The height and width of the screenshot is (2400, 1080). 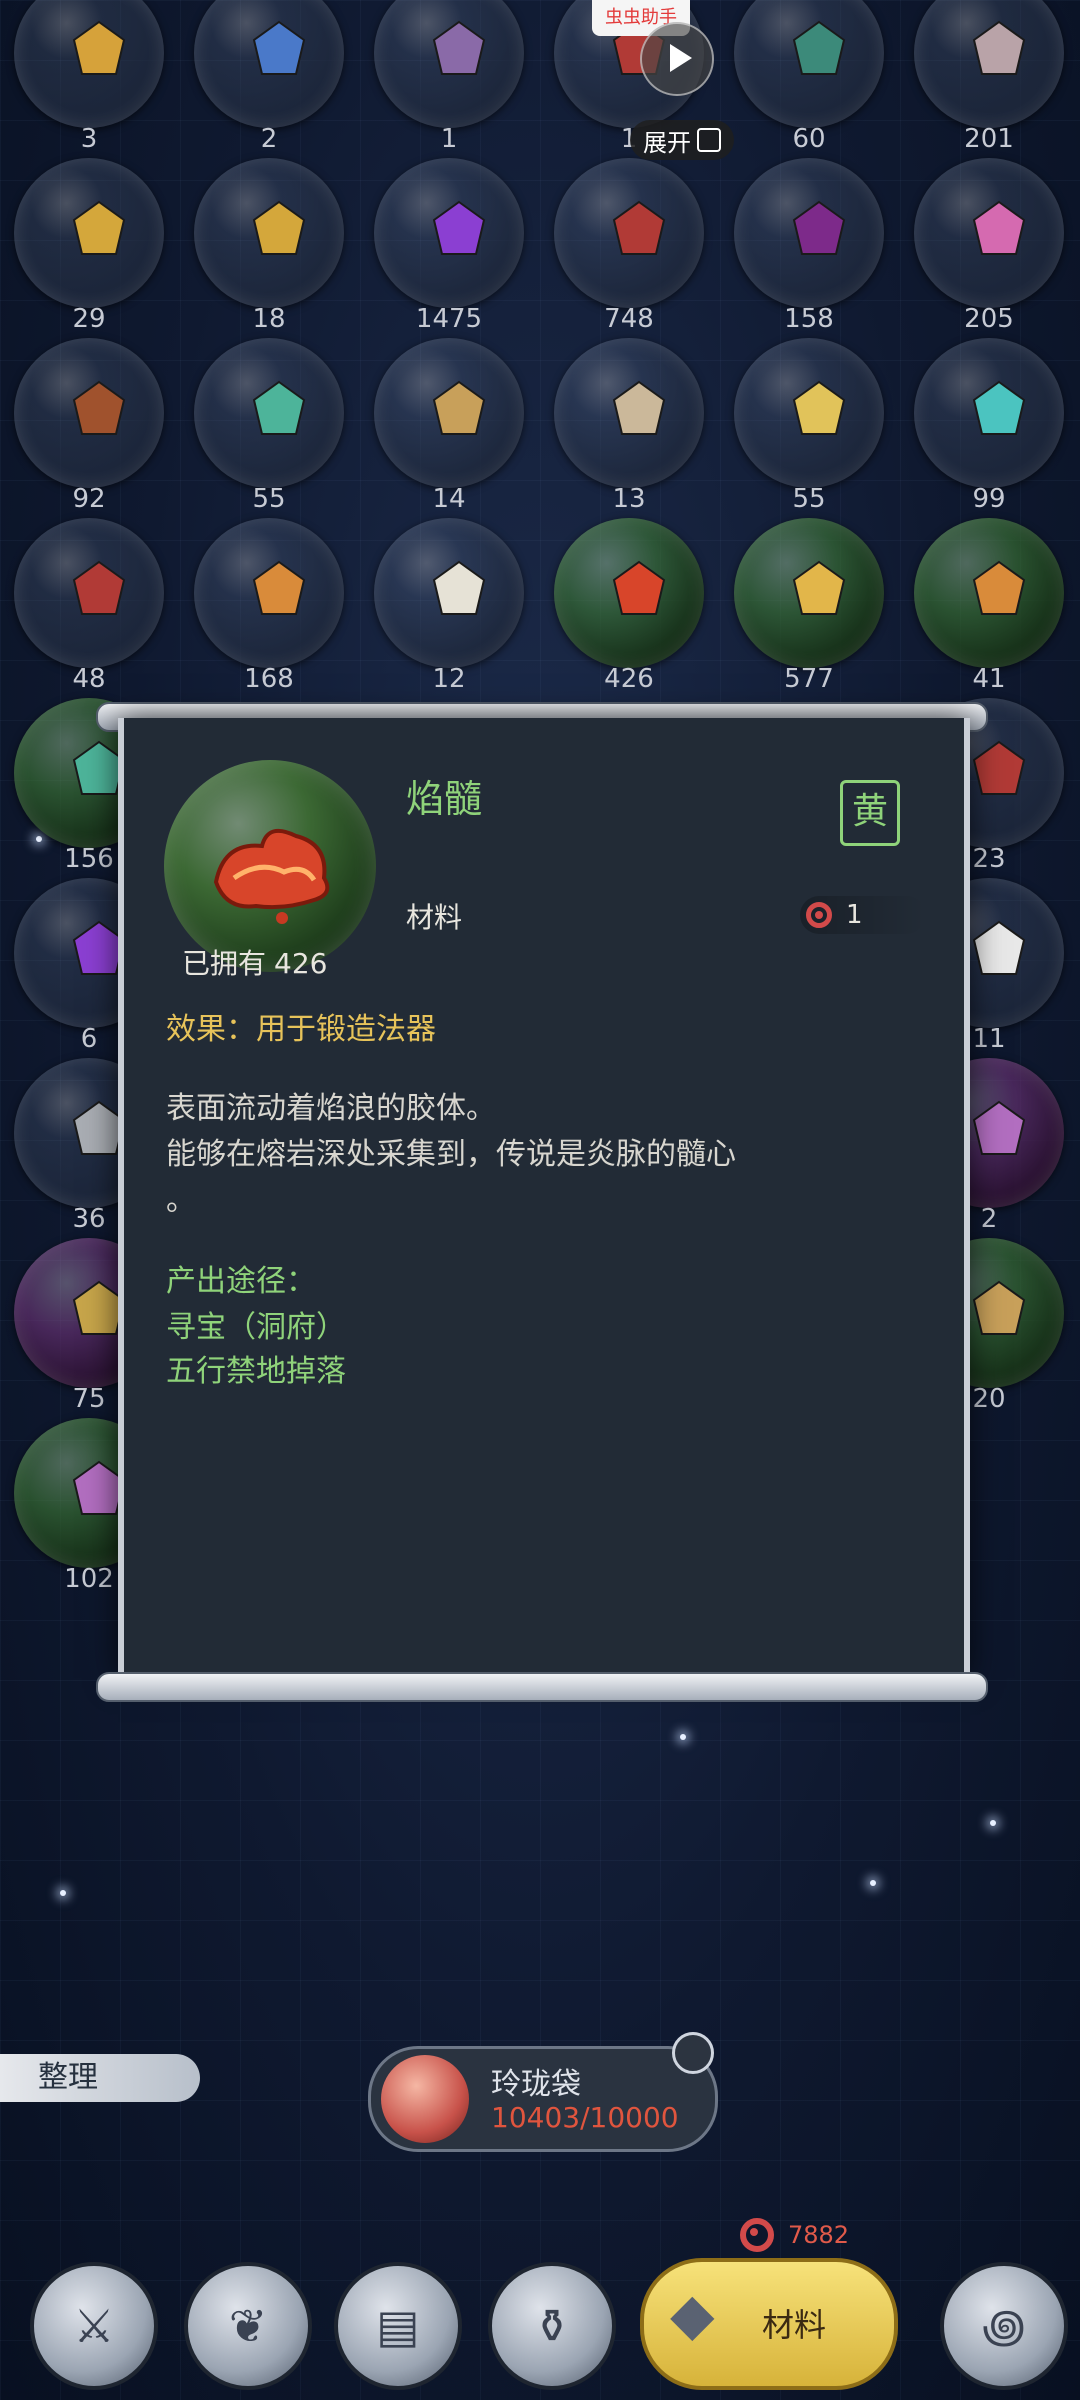 I want to click on tab-potion: ⚱, so click(x=552, y=2326).